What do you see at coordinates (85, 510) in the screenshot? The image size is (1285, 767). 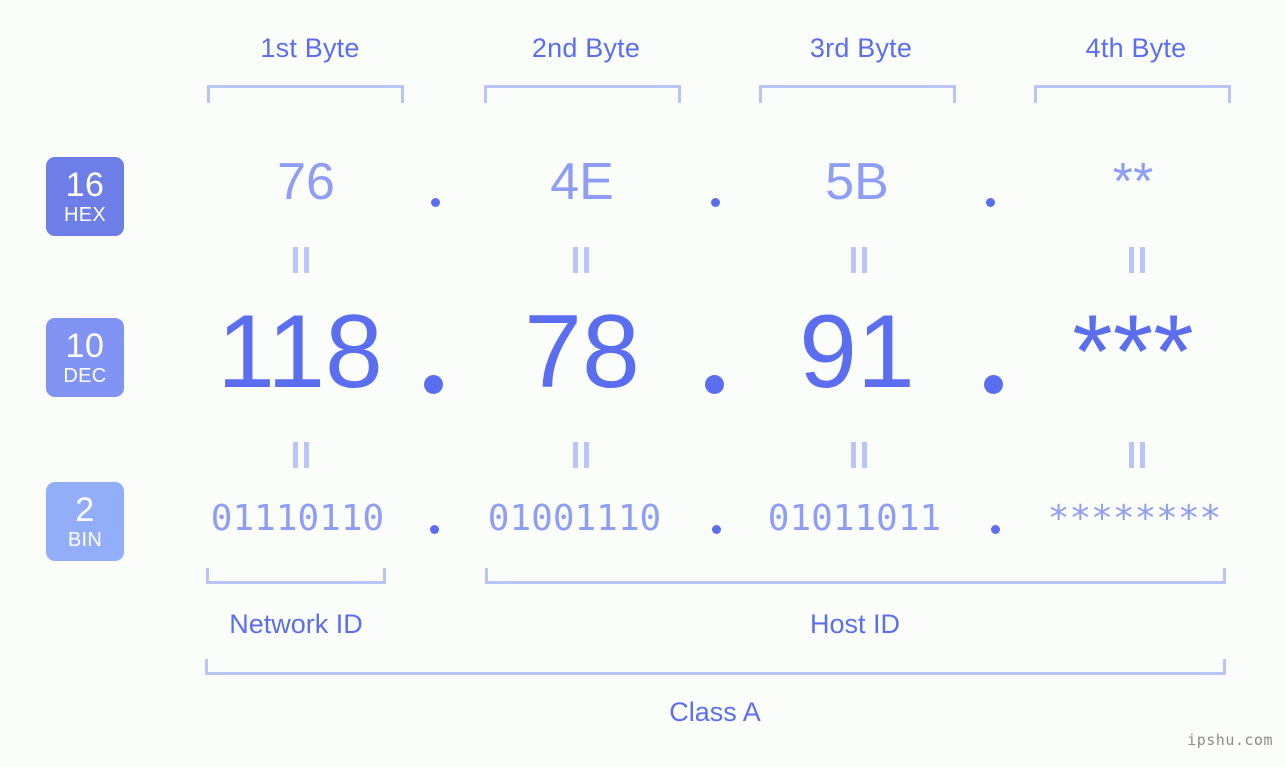 I see `base-badge-bin-number: 2` at bounding box center [85, 510].